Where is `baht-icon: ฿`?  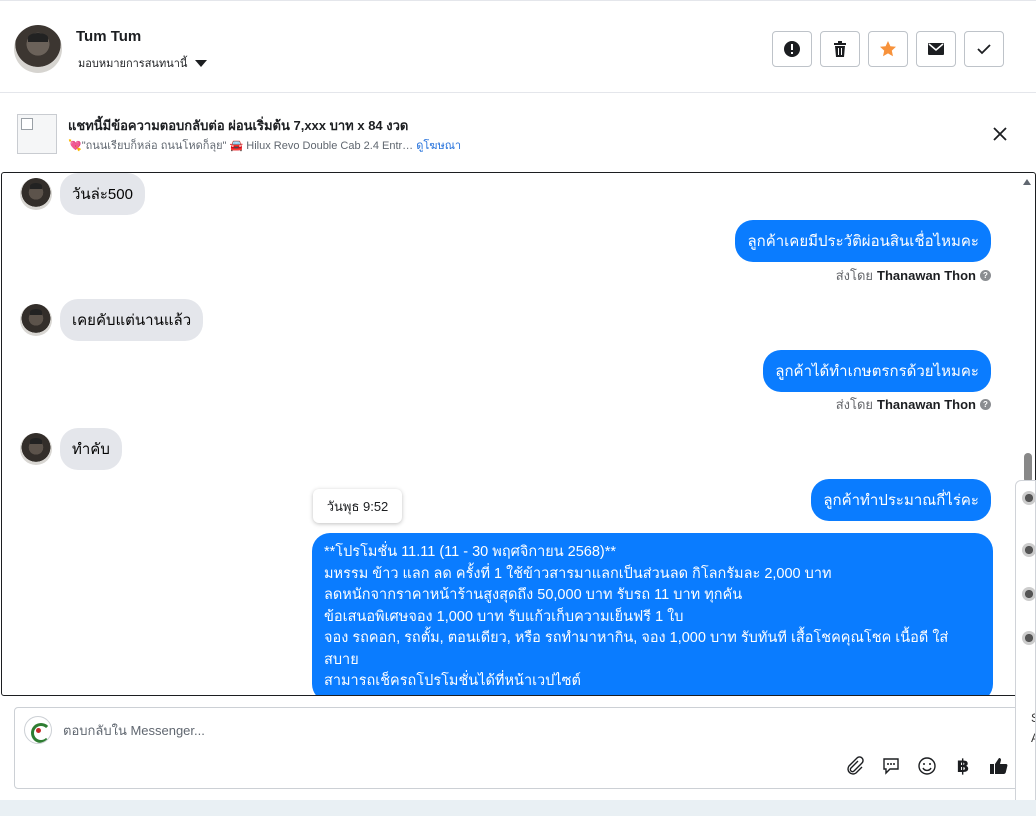 baht-icon: ฿ is located at coordinates (963, 766).